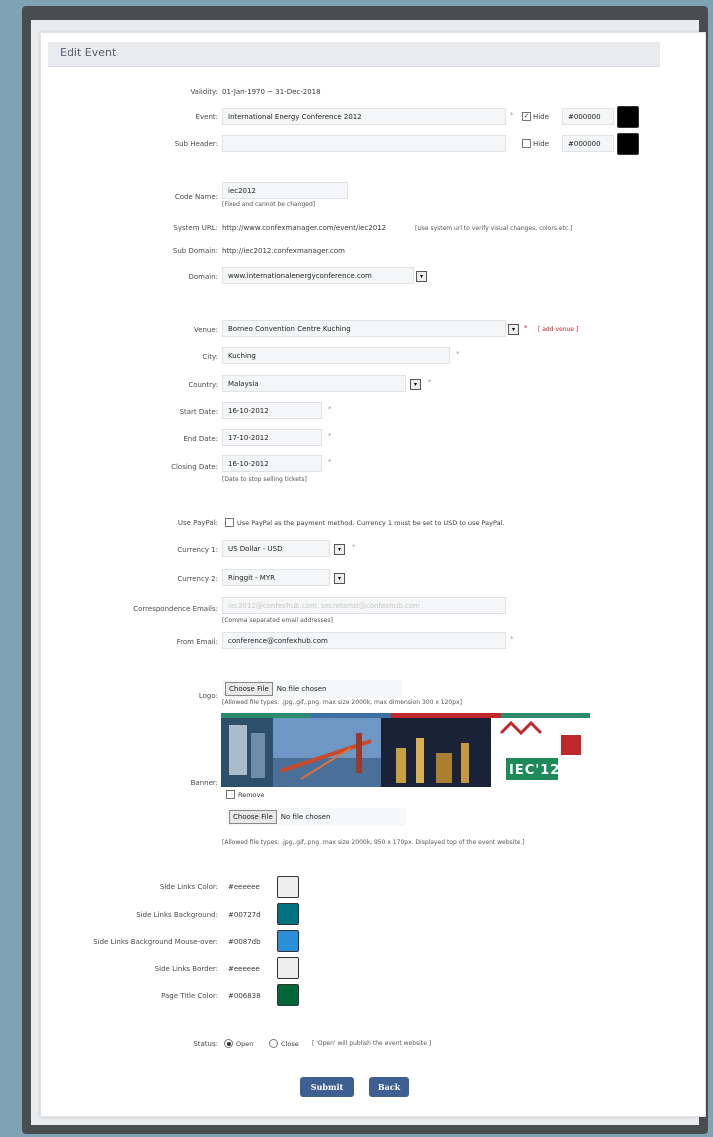 The width and height of the screenshot is (713, 1137). I want to click on code-name-label: Code Name:, so click(196, 197).